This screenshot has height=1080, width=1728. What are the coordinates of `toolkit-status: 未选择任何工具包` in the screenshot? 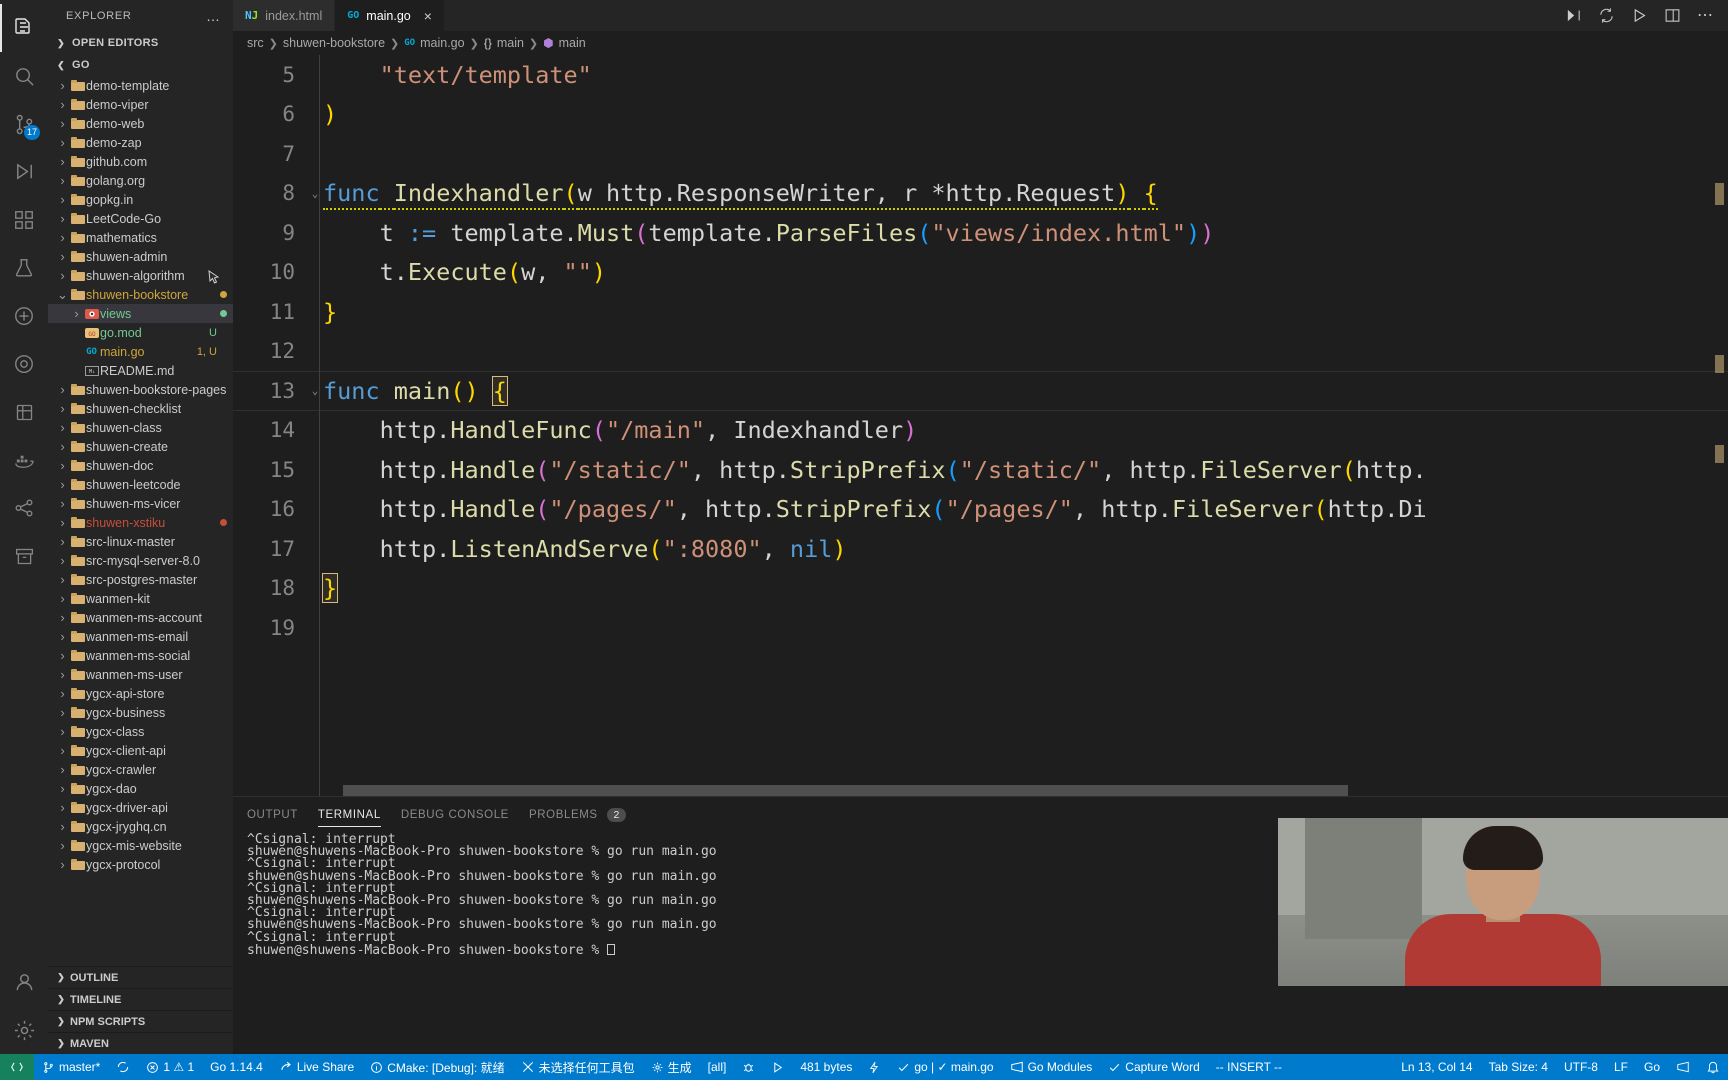 It's located at (578, 1067).